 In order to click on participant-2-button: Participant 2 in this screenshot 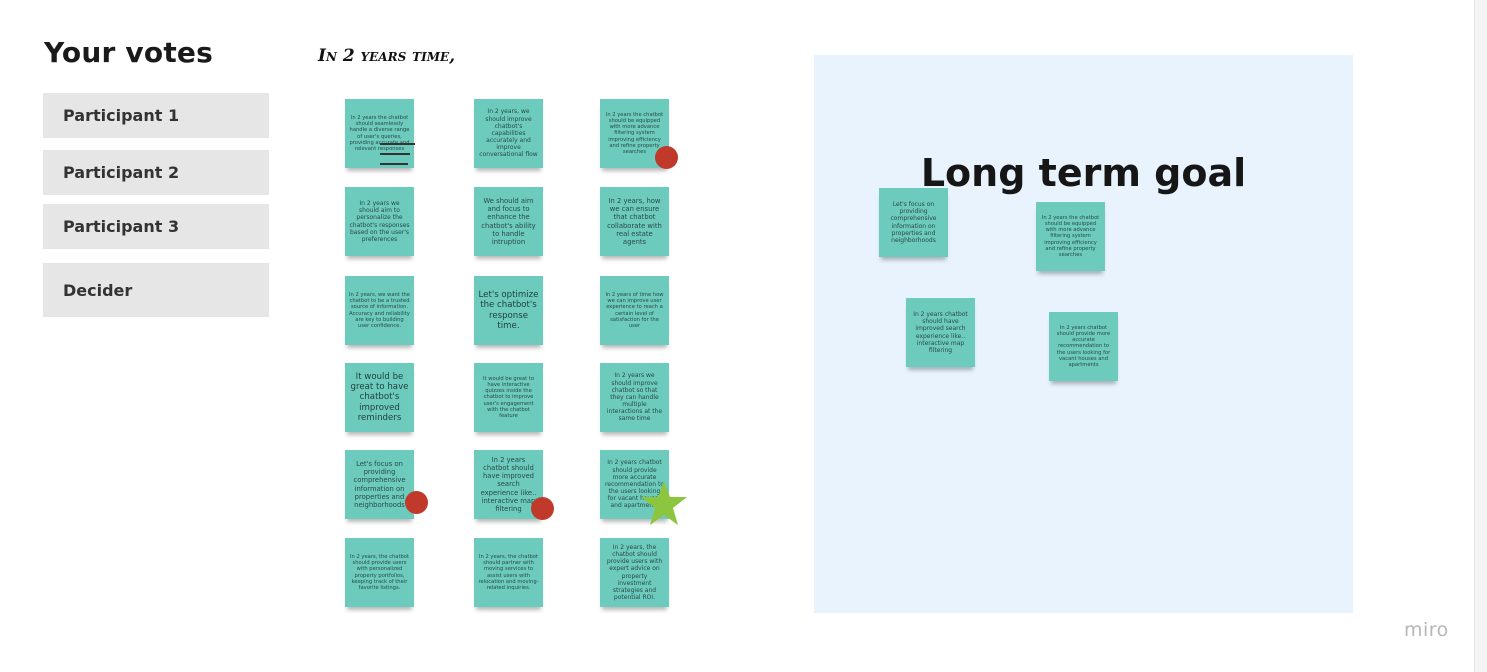, I will do `click(156, 172)`.